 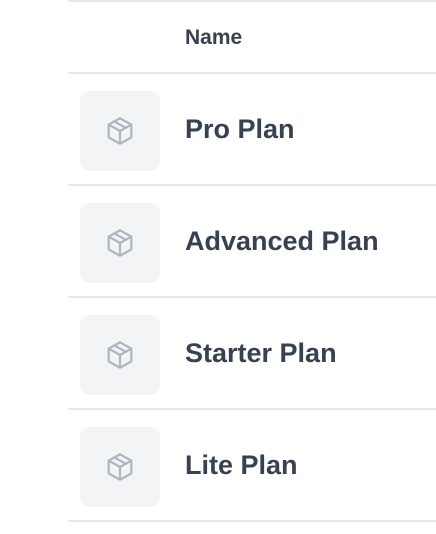 I want to click on plan-name: Advanced Plan, so click(x=282, y=241).